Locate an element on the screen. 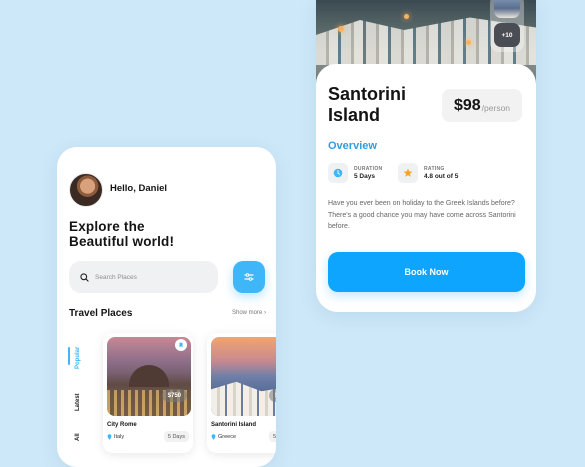 The height and width of the screenshot is (467, 585). place-location-label: Greece is located at coordinates (227, 437).